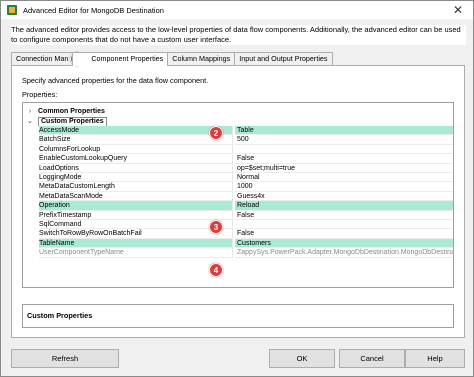 The width and height of the screenshot is (474, 377). I want to click on tab-connection-managers: Connection Man, so click(42, 58).